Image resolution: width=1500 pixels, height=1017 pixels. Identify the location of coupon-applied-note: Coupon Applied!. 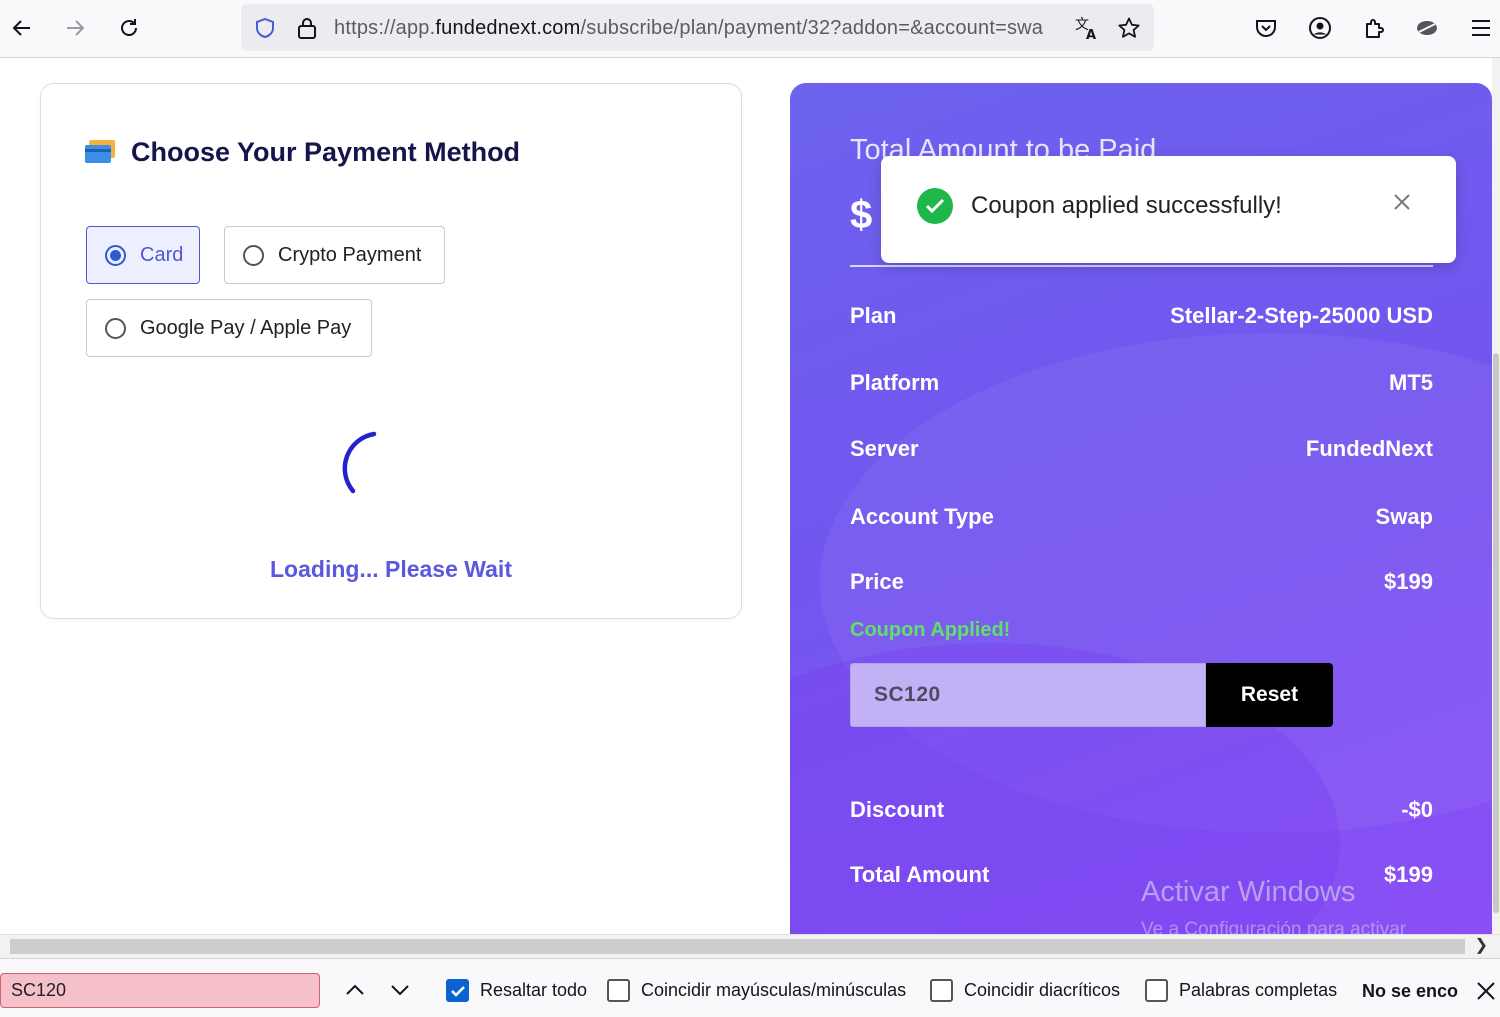
(930, 630).